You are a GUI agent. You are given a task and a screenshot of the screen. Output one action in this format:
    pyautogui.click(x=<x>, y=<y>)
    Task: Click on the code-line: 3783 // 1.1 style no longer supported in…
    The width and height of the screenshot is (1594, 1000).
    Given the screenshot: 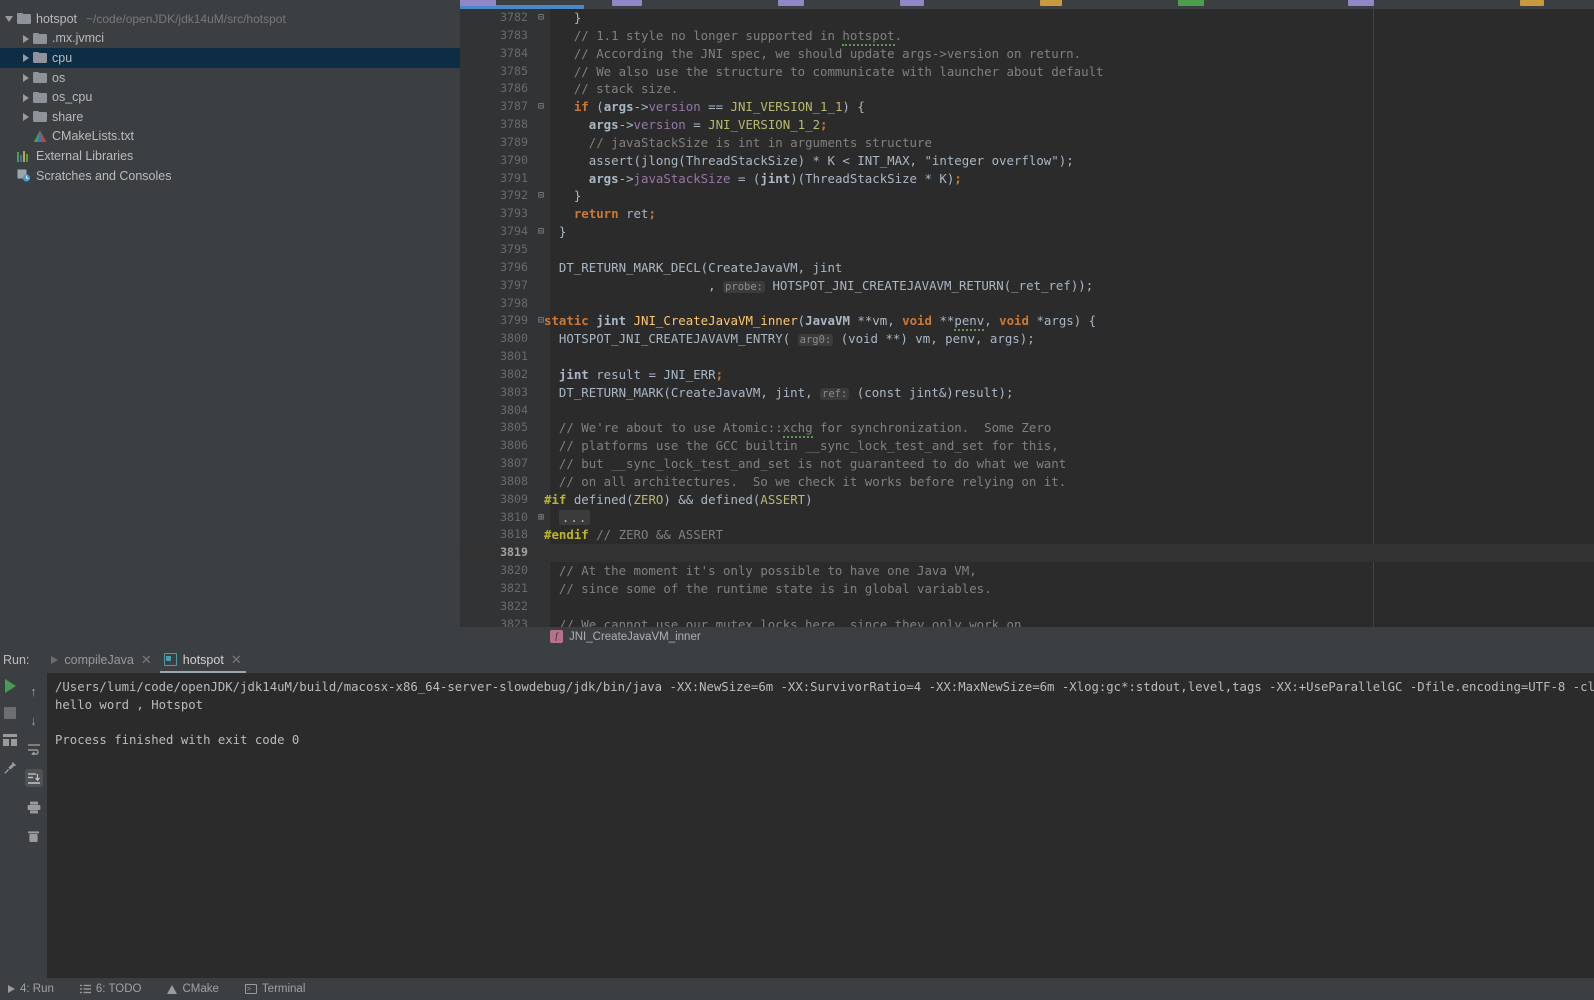 What is the action you would take?
    pyautogui.click(x=1027, y=36)
    